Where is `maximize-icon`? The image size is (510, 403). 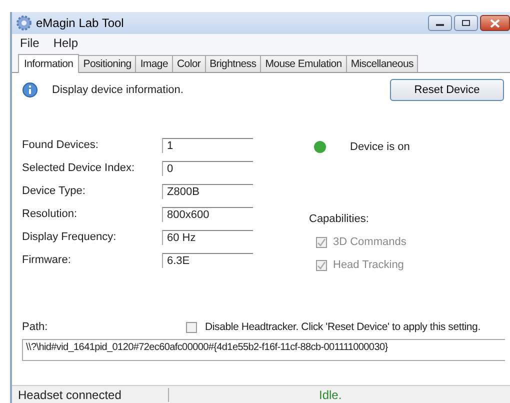 maximize-icon is located at coordinates (466, 23).